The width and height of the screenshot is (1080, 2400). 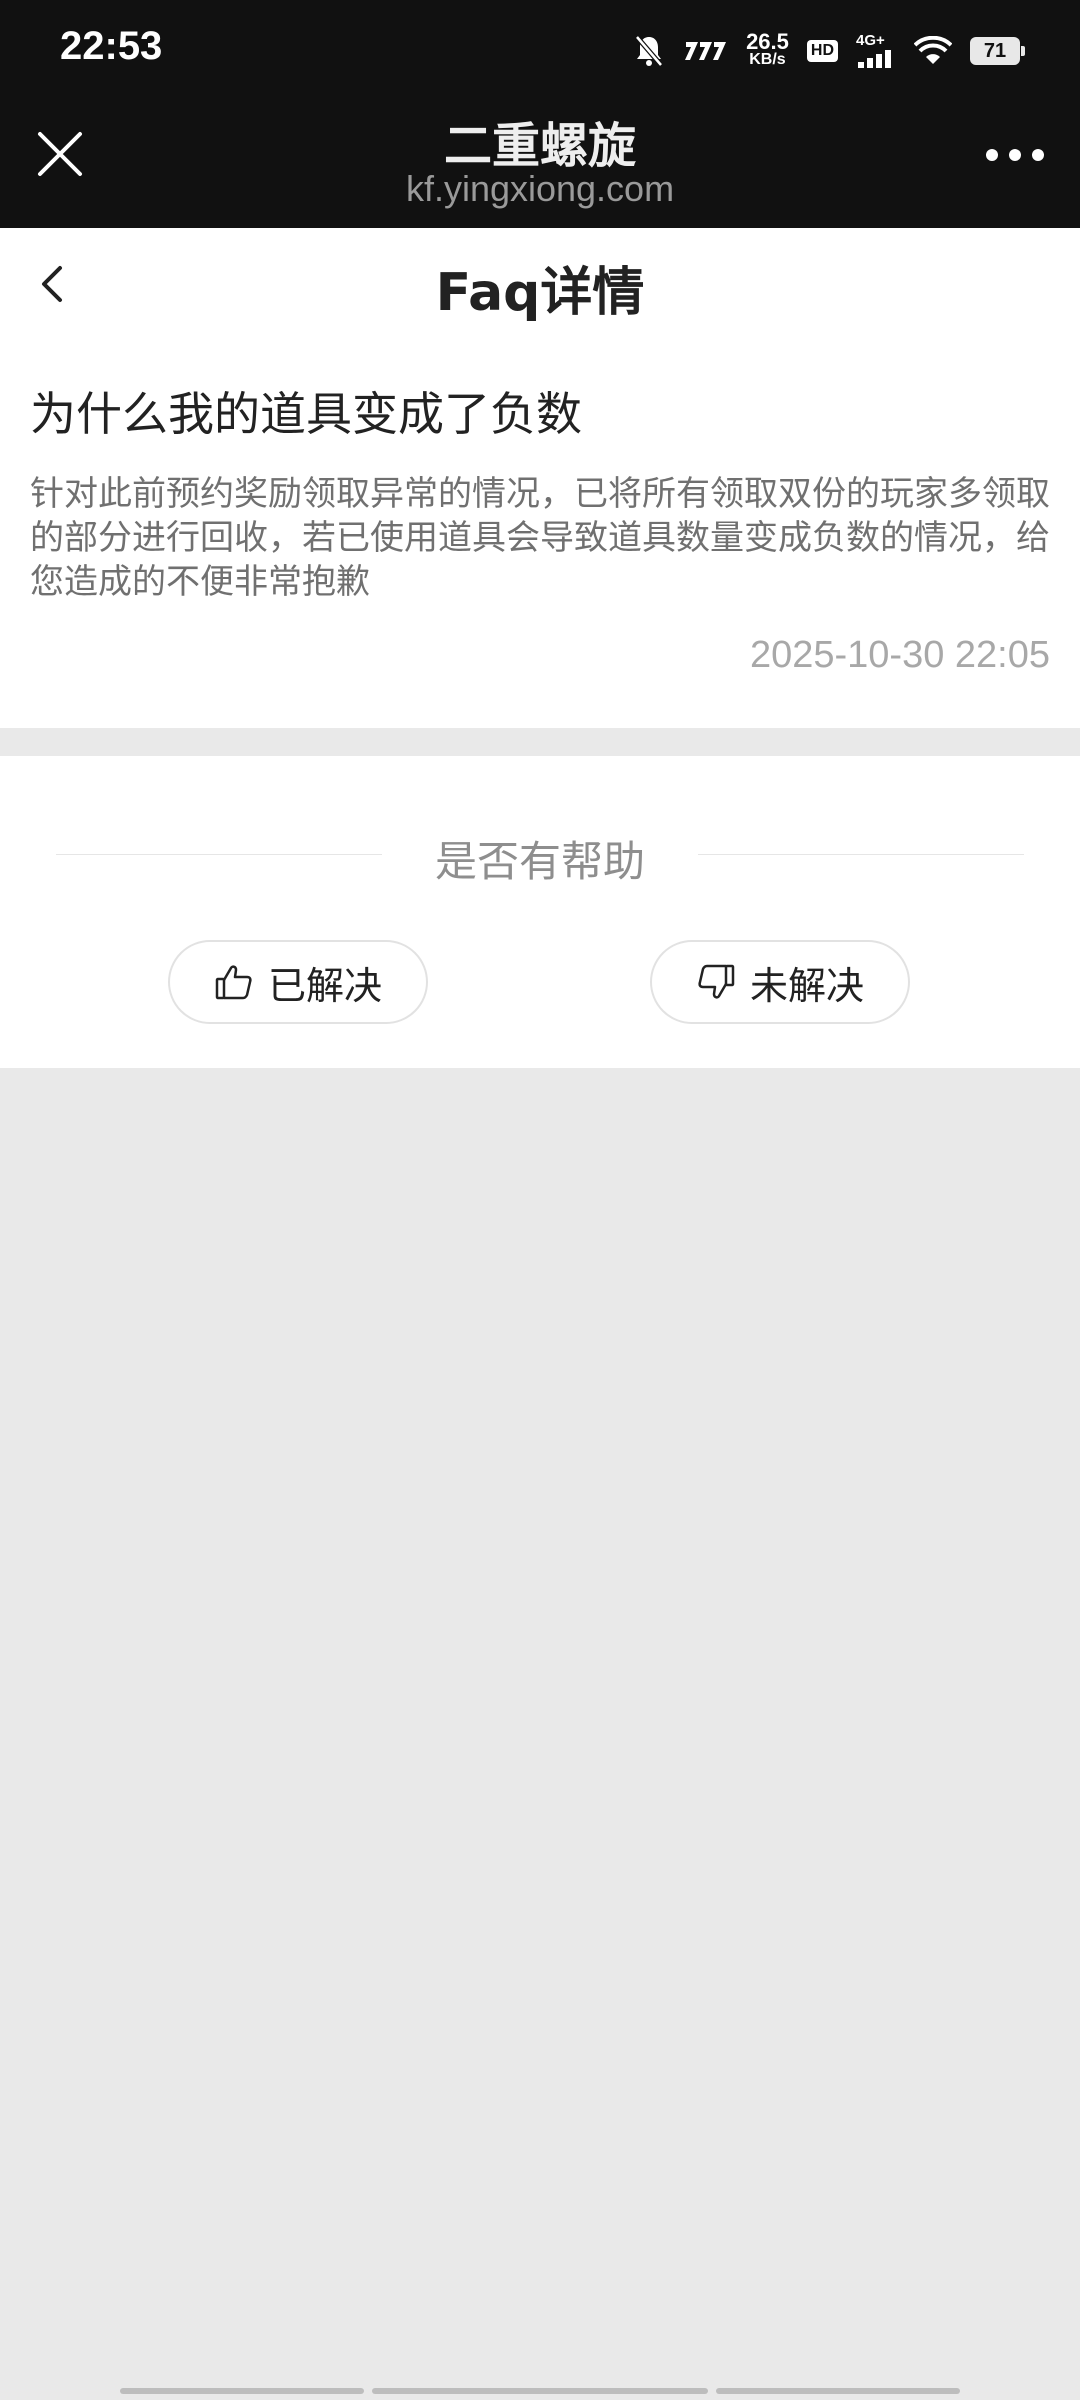 I want to click on browser-url: kf.yingxiong.com, so click(x=540, y=188).